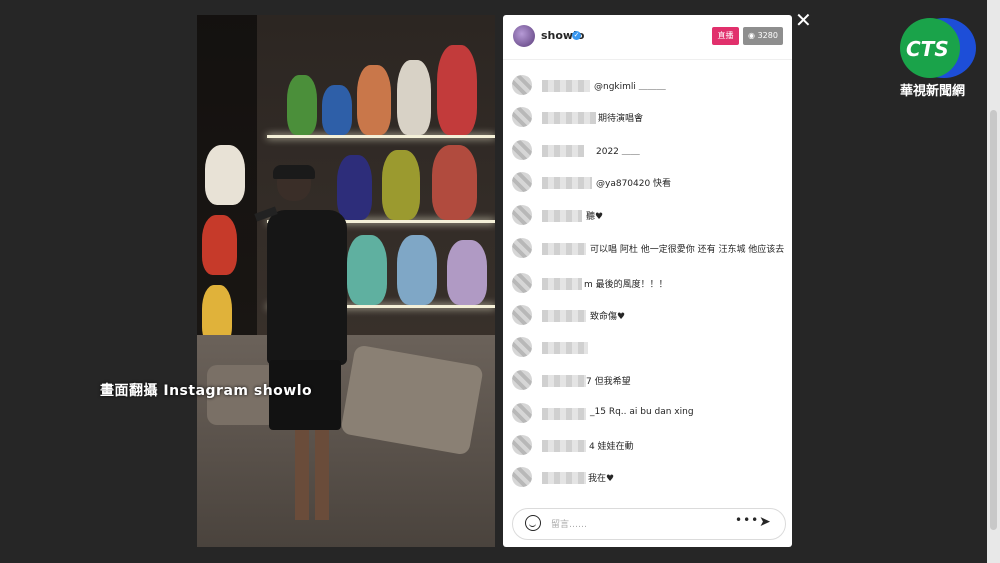 The height and width of the screenshot is (563, 1000). Describe the element at coordinates (576, 35) in the screenshot. I see `verified-badge-icon: ✓` at that location.